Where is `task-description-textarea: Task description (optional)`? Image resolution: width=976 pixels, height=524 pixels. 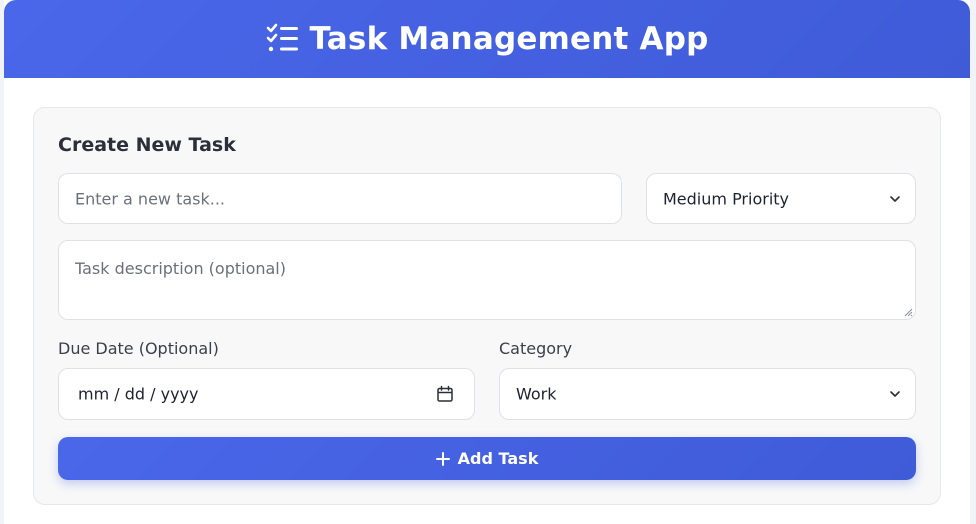 task-description-textarea: Task description (optional) is located at coordinates (487, 280).